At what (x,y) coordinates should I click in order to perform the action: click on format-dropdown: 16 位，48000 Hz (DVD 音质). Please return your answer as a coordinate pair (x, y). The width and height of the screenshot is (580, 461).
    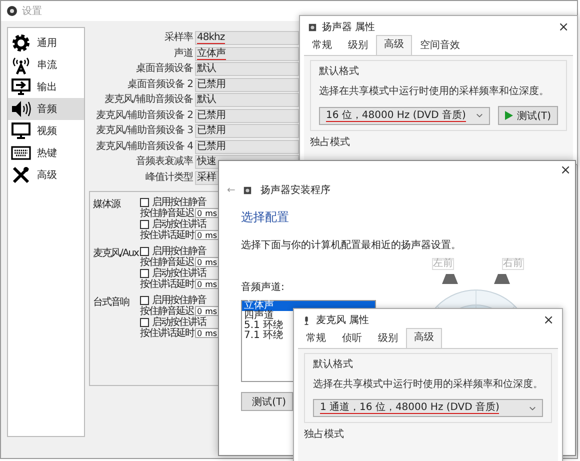
    Looking at the image, I should click on (404, 115).